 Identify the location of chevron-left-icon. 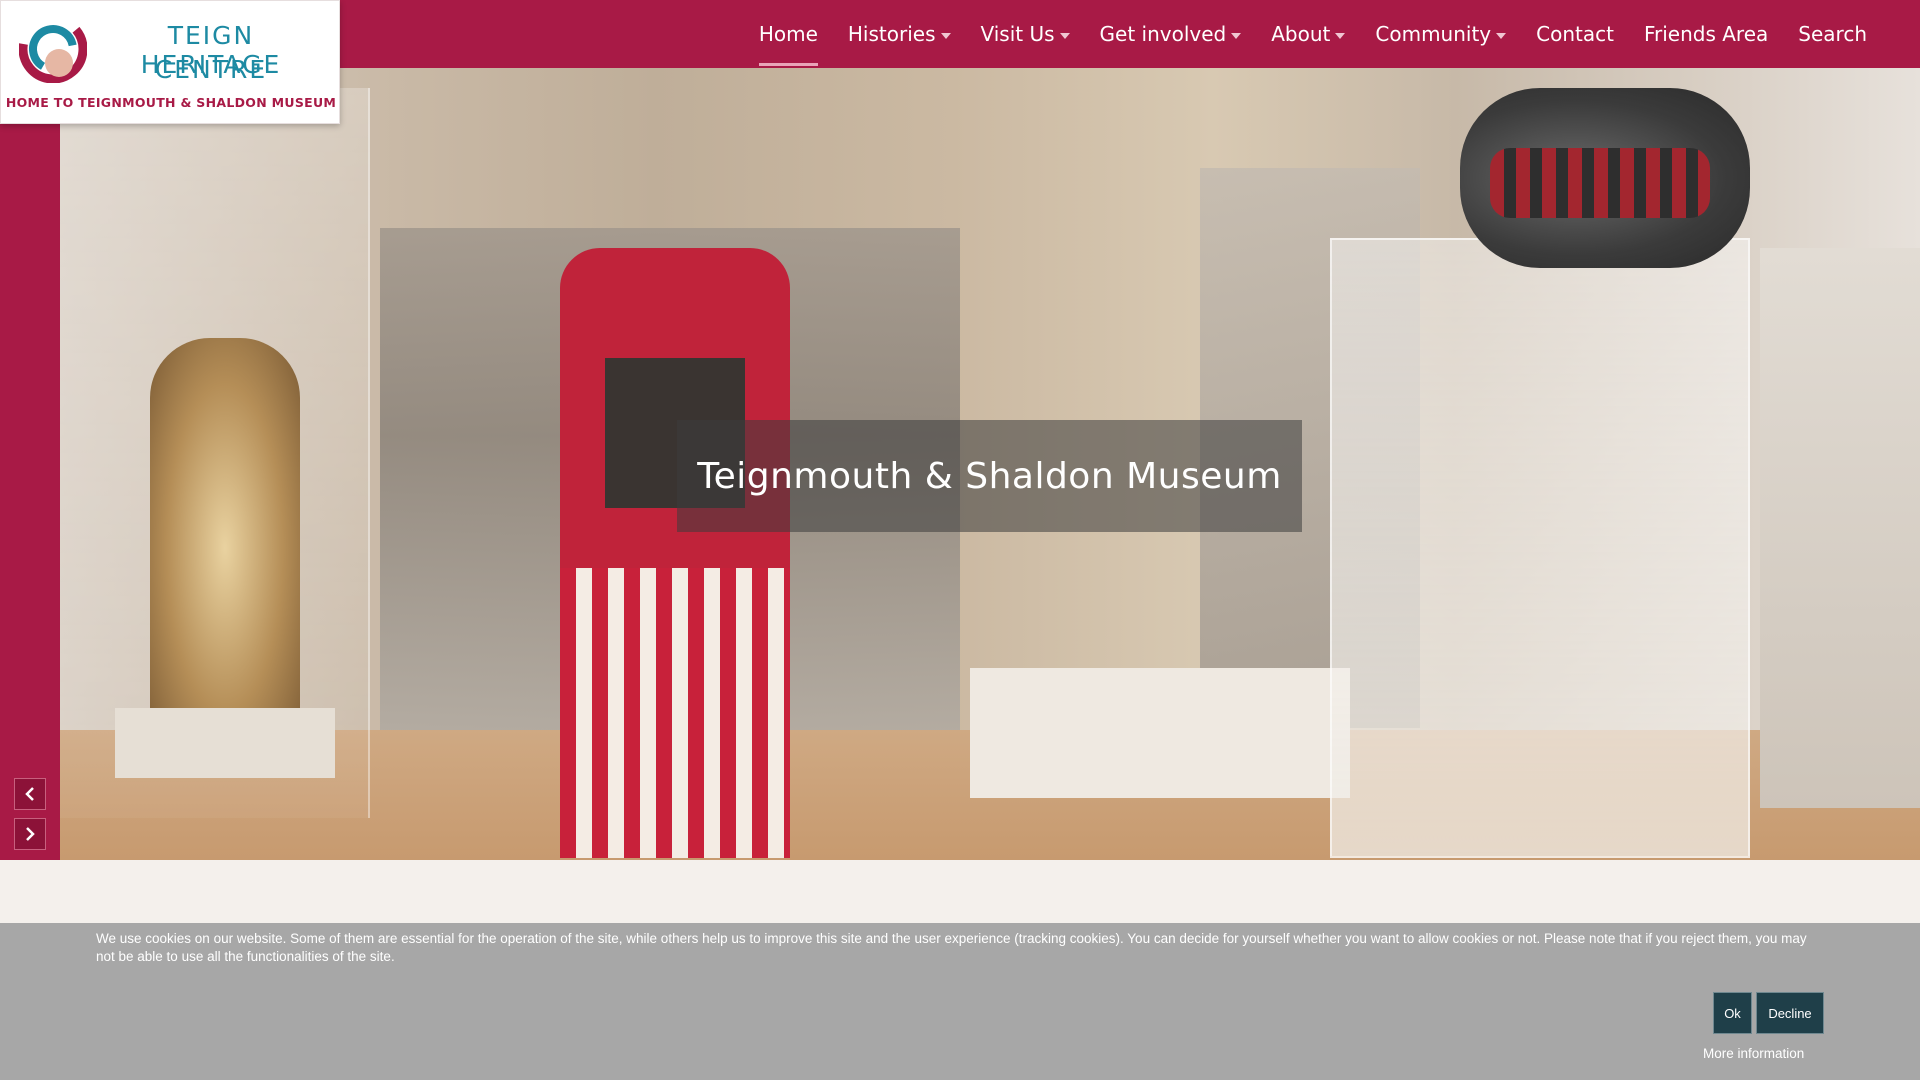
(29, 794).